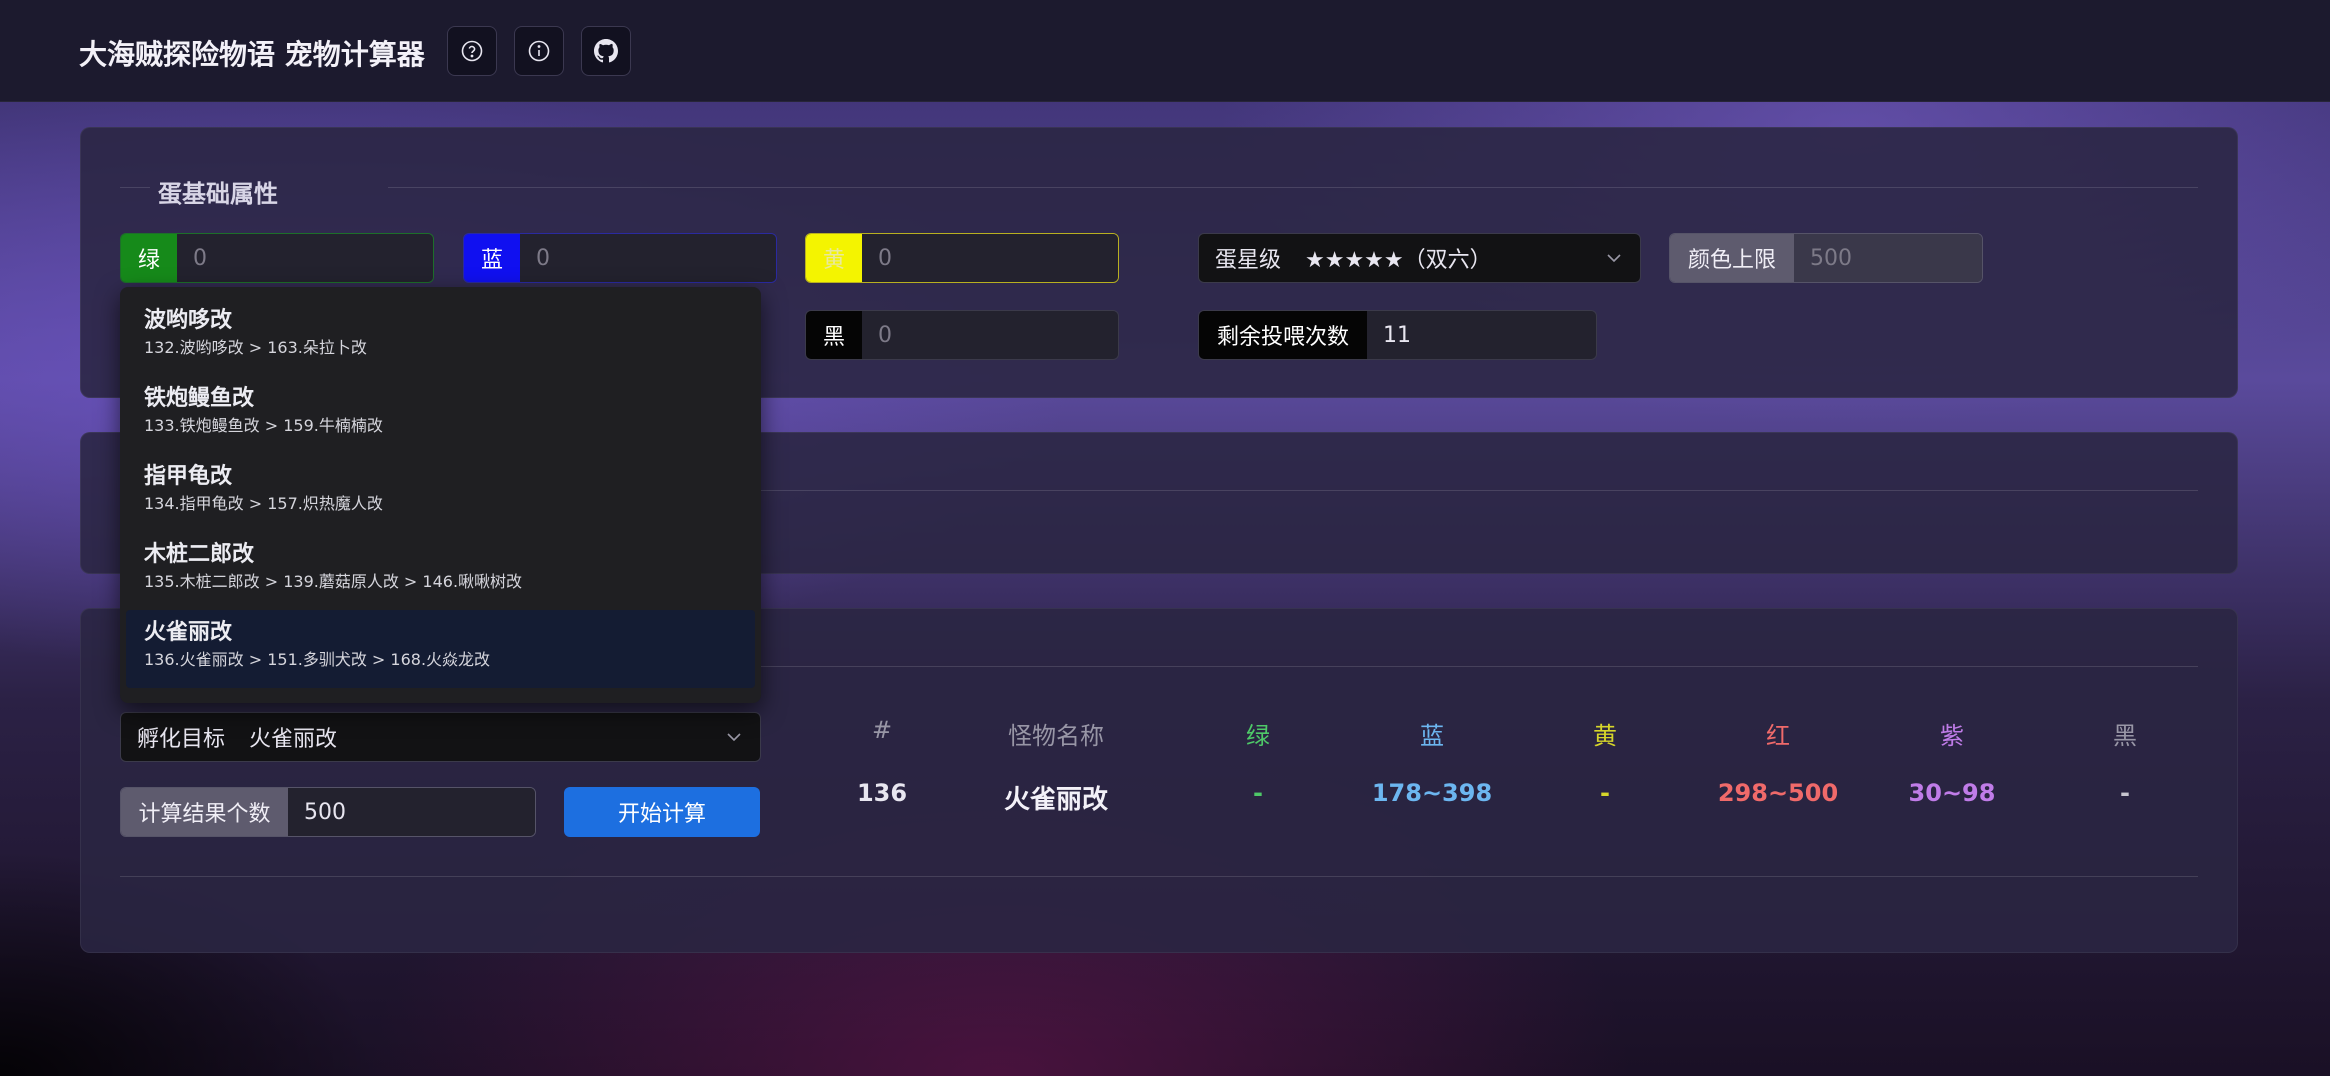  Describe the element at coordinates (1283, 335) in the screenshot. I see `remaining-feeds-label: 剩余投喂次数` at that location.